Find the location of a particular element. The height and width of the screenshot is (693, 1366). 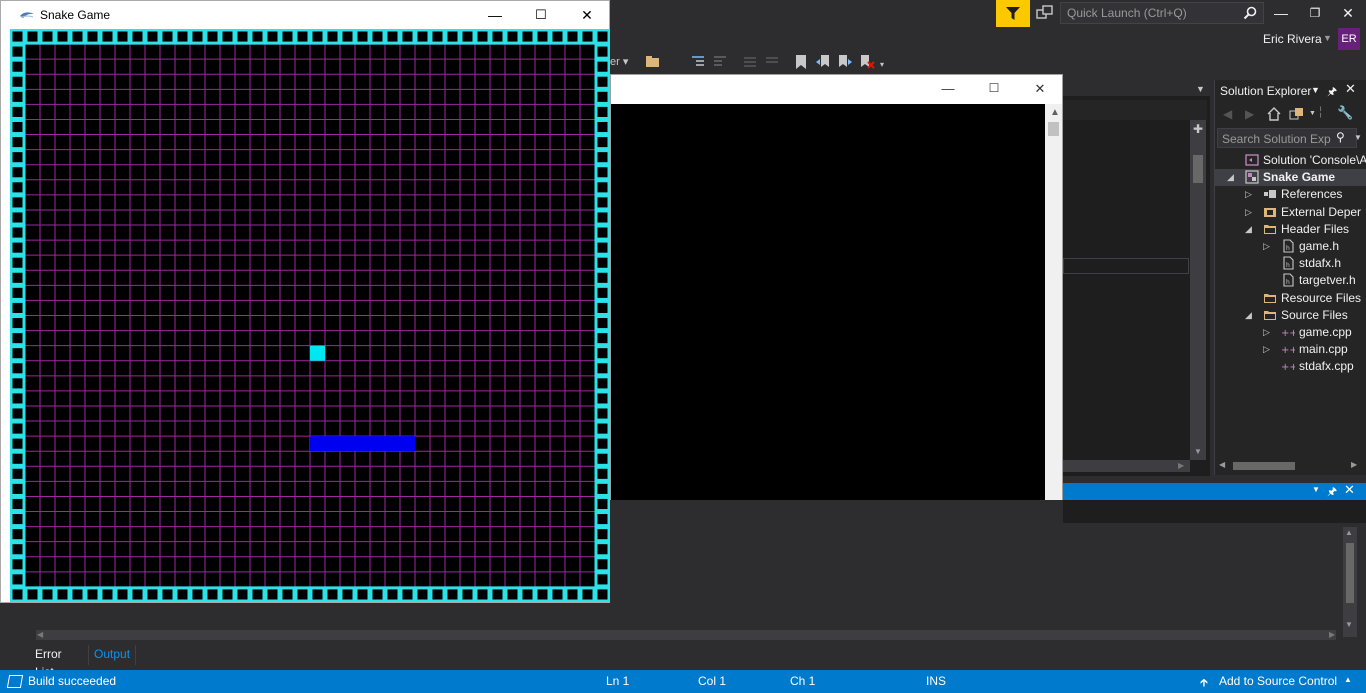

tree-item: Resource Files is located at coordinates (1290, 298).